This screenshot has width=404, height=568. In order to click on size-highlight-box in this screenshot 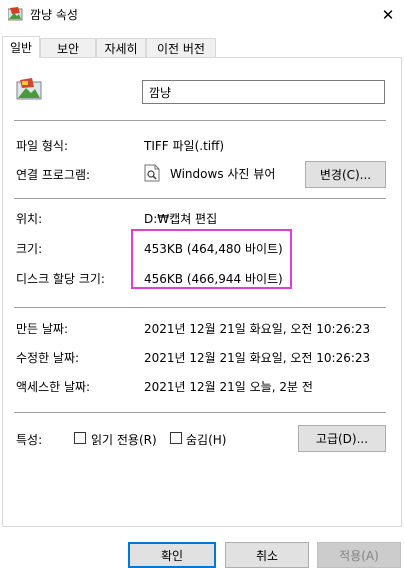, I will do `click(211, 259)`.